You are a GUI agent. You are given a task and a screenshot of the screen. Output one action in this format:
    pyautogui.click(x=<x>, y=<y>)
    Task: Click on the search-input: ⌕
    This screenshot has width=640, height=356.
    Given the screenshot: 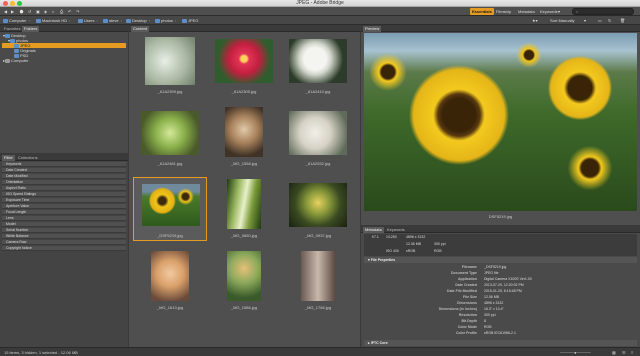 What is the action you would take?
    pyautogui.click(x=603, y=11)
    